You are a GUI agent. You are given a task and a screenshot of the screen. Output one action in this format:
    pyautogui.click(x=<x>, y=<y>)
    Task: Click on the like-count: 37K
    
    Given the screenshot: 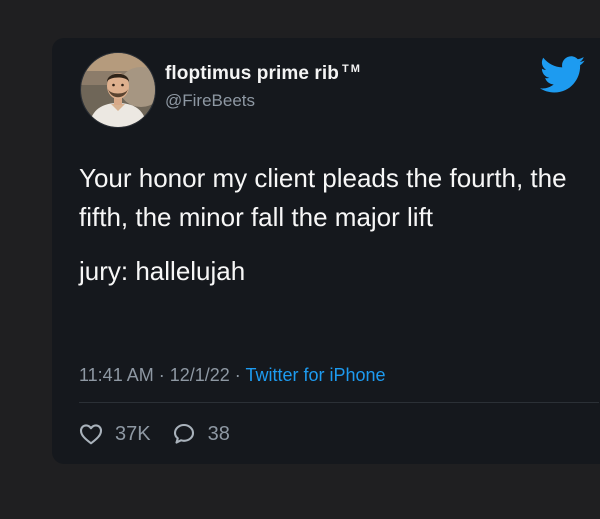 What is the action you would take?
    pyautogui.click(x=133, y=433)
    